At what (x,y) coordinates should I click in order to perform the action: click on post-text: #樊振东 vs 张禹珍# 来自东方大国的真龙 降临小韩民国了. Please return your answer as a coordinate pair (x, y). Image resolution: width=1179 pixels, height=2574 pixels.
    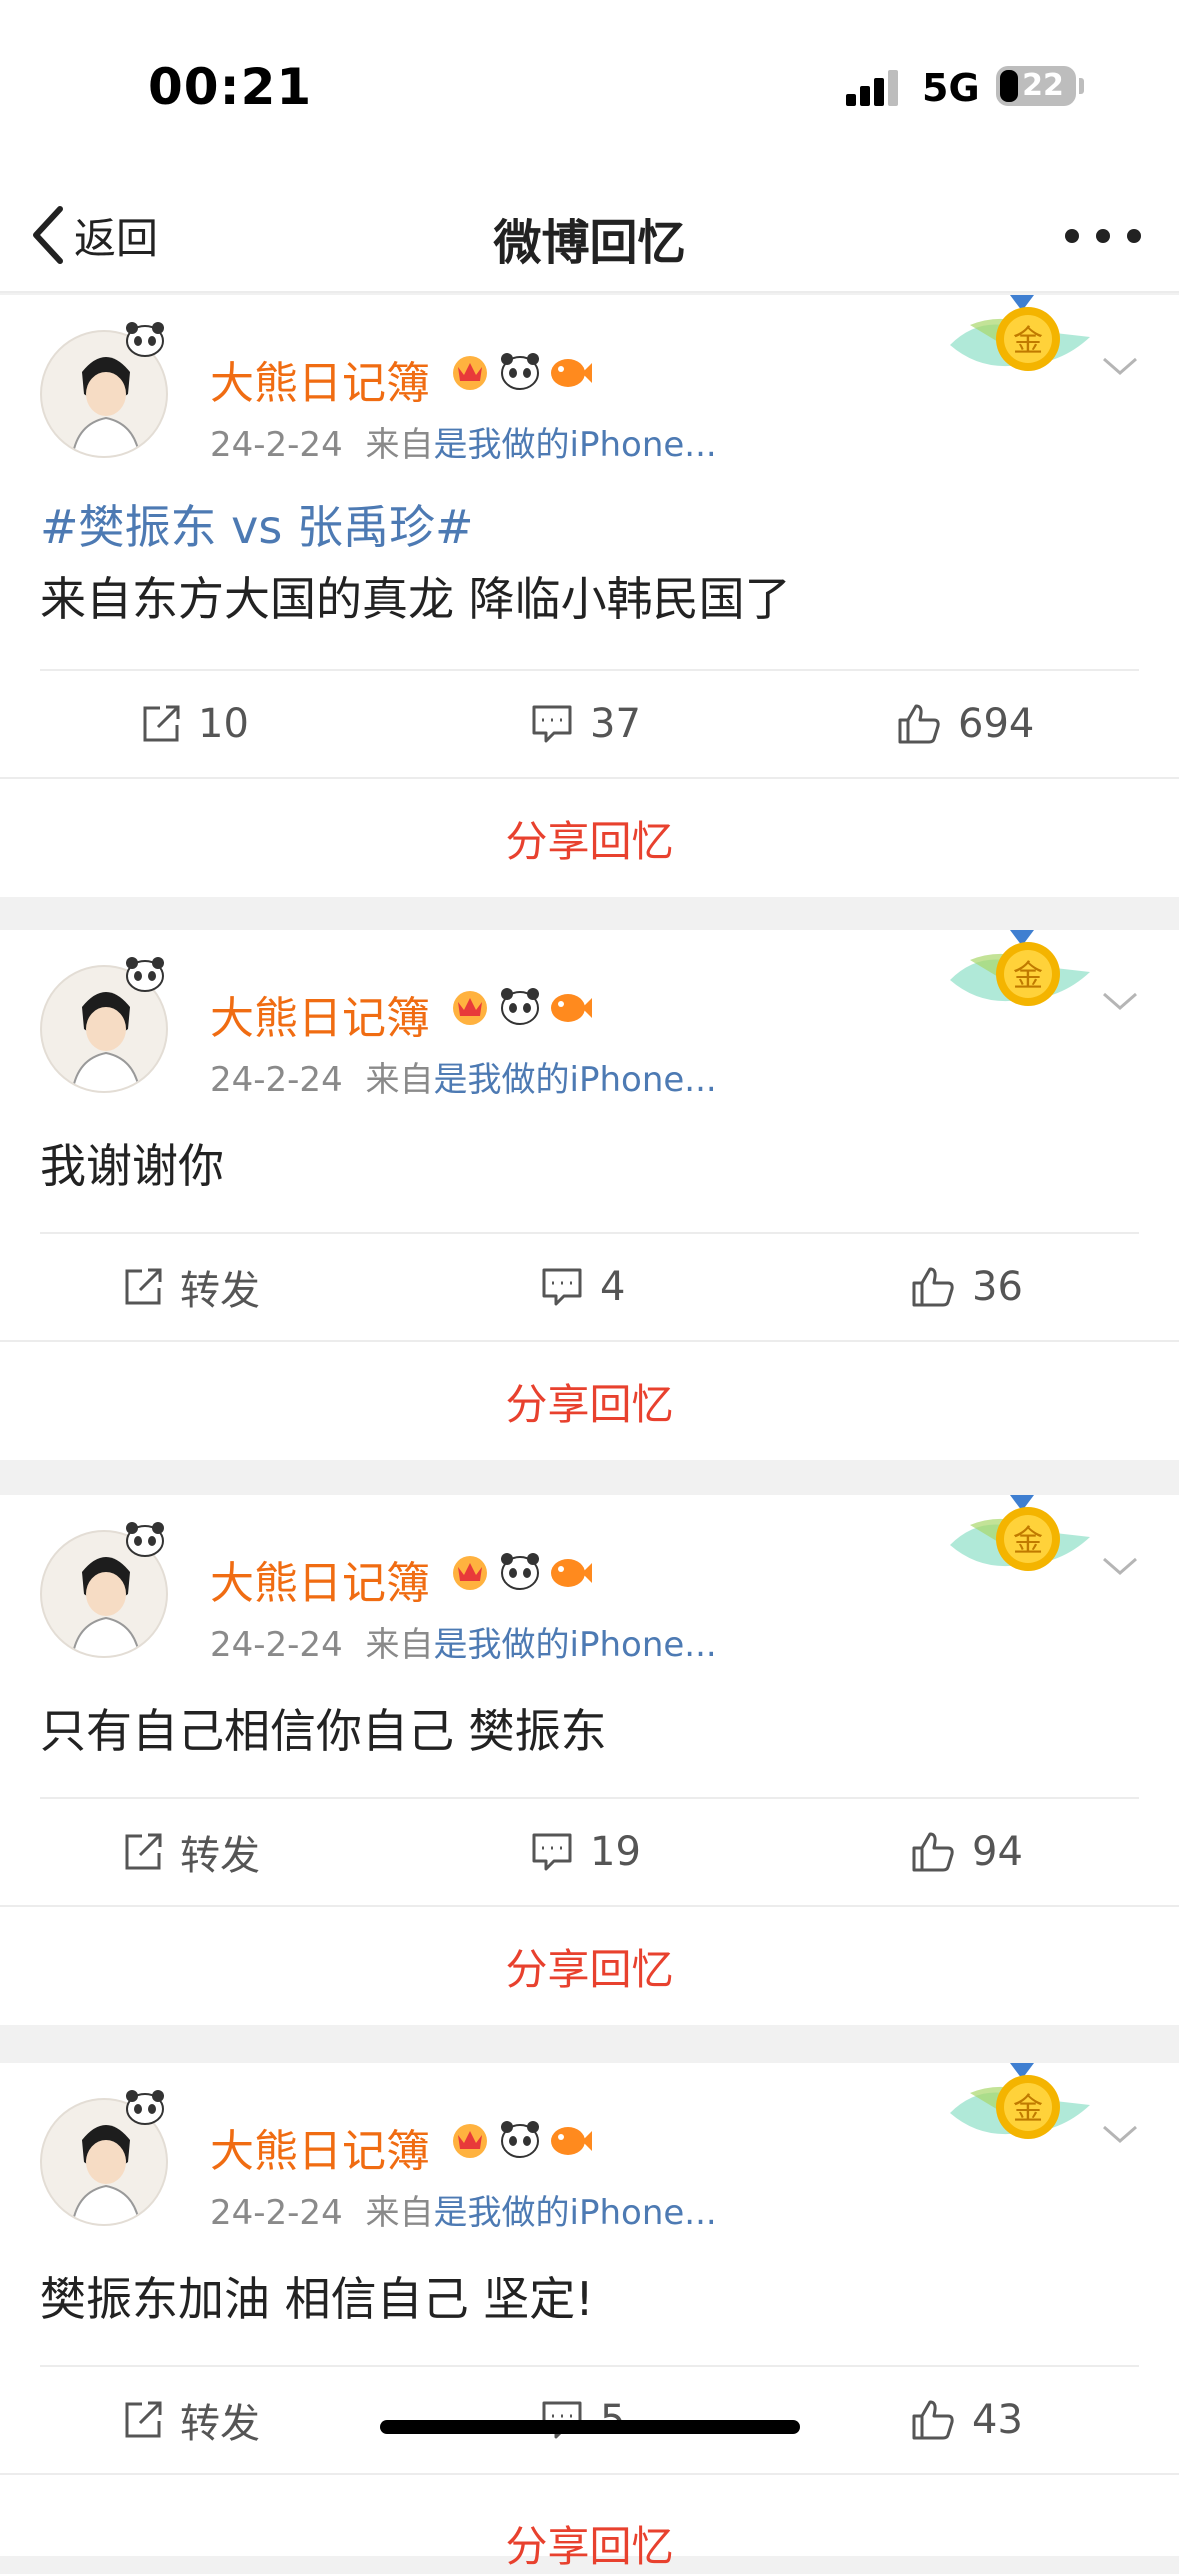
    Looking at the image, I should click on (590, 563).